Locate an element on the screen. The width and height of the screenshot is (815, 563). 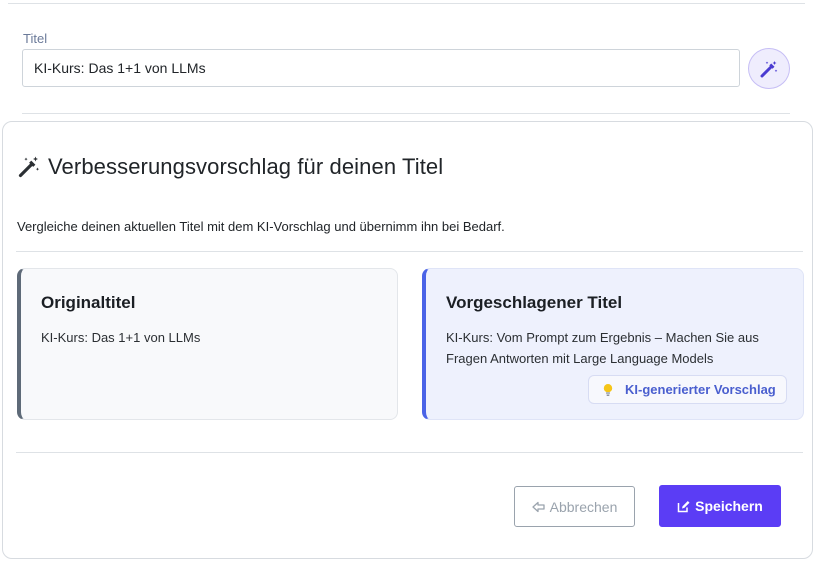
original-title-card: Originaltitel KI-Kurs: Das 1+1 von LLMs is located at coordinates (207, 344).